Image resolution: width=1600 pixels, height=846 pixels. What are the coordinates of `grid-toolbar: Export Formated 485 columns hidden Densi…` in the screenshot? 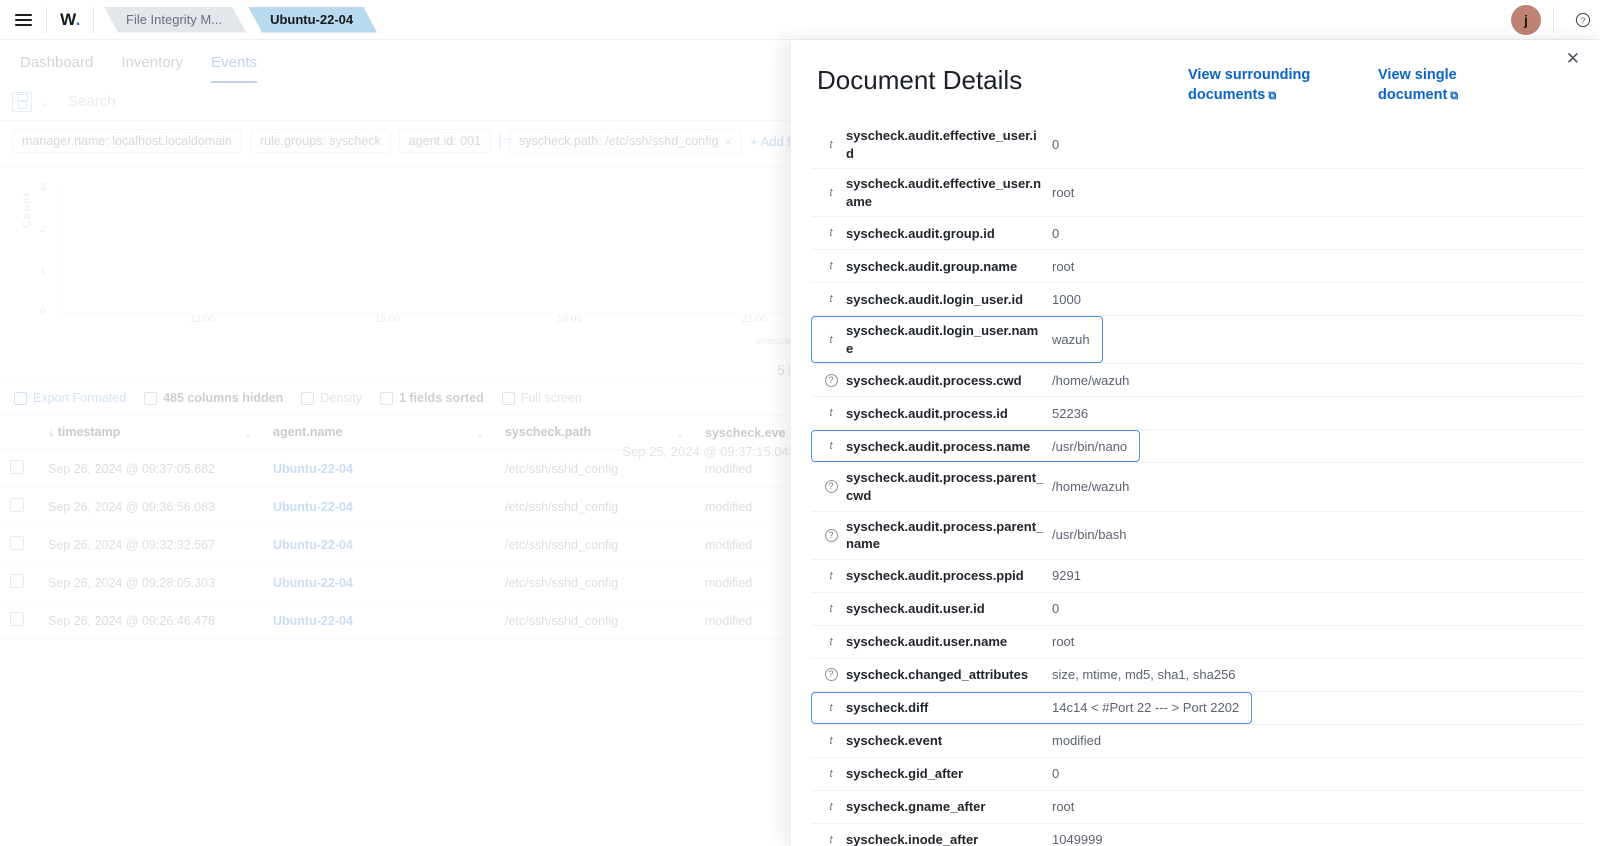 It's located at (405, 397).